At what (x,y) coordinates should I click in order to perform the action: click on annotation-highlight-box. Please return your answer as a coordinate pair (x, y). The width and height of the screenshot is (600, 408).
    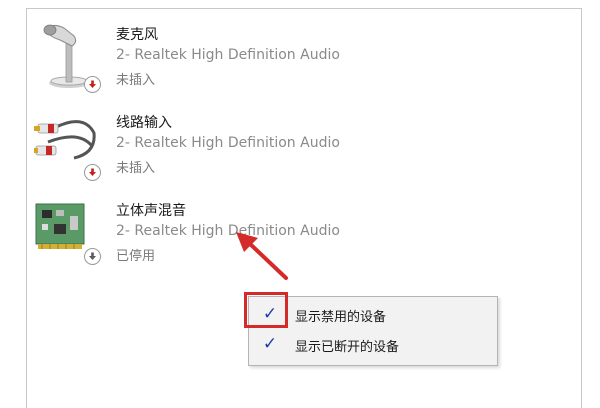
    Looking at the image, I should click on (266, 310).